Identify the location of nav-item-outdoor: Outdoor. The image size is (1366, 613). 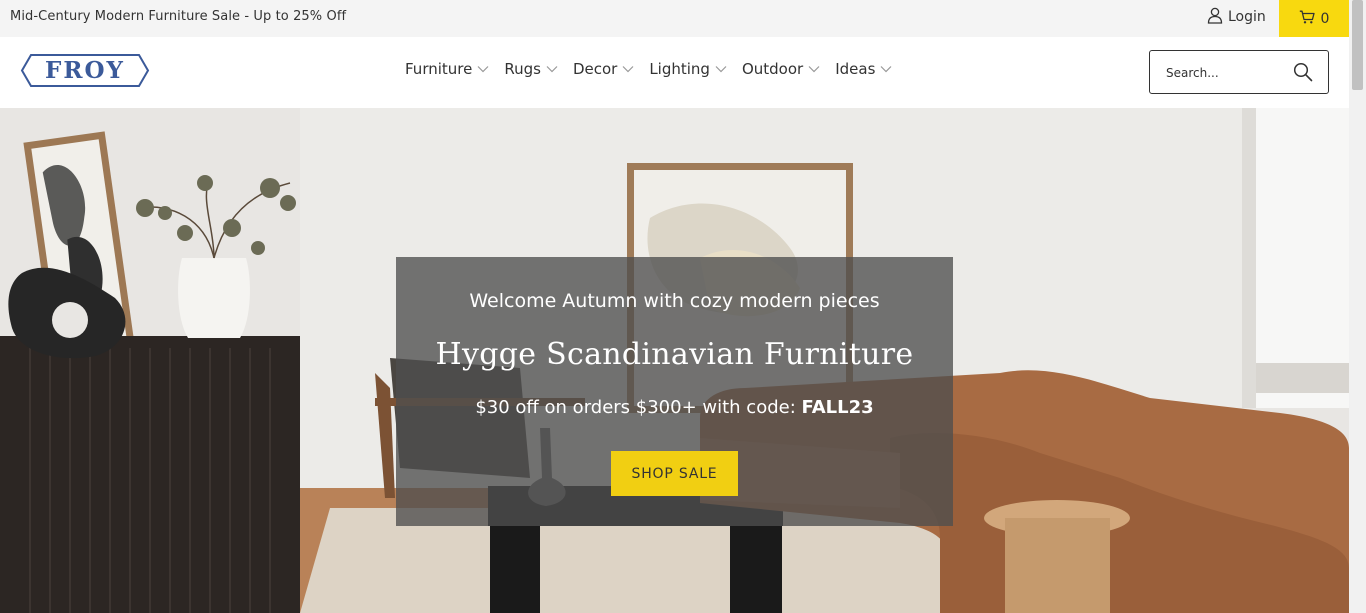
(781, 69).